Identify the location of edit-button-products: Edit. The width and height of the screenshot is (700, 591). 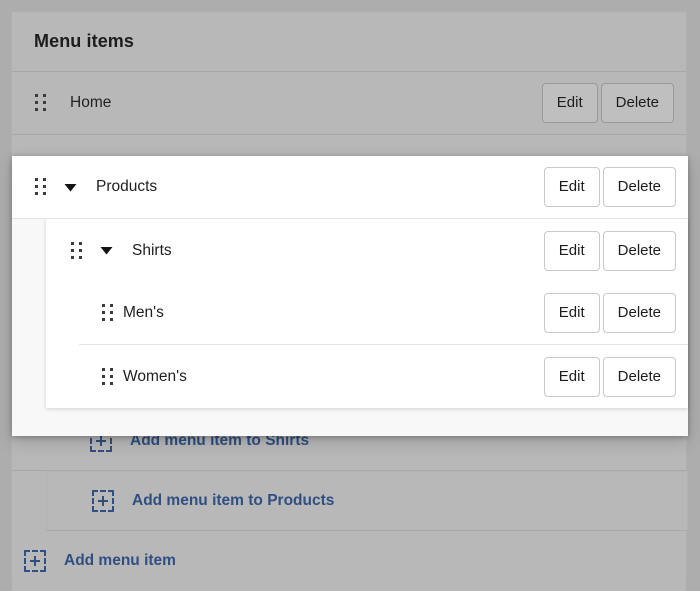
(571, 187).